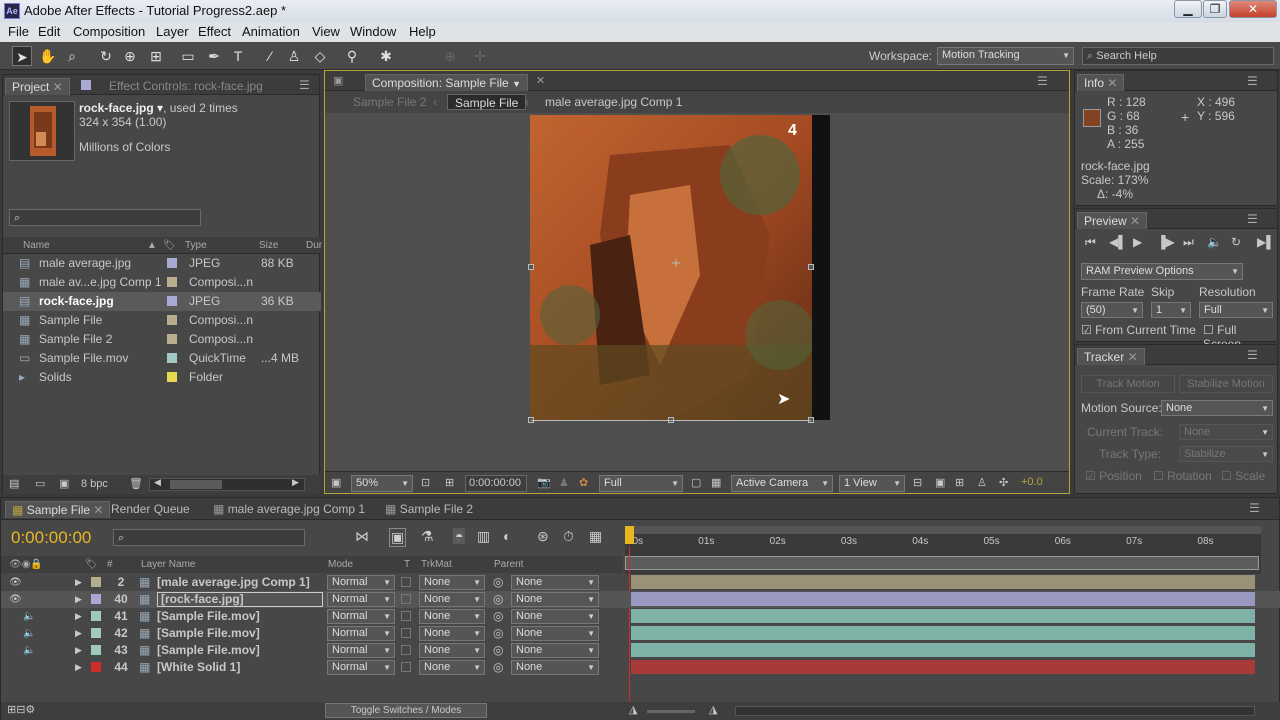 Image resolution: width=1280 pixels, height=720 pixels. What do you see at coordinates (1188, 9) in the screenshot?
I see `minimize-button: ▁` at bounding box center [1188, 9].